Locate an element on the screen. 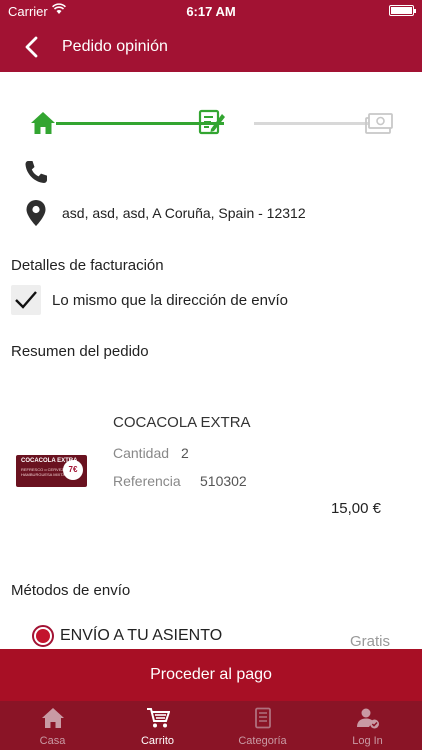 This screenshot has width=422, height=750. item-price: 15,00 € is located at coordinates (355, 508).